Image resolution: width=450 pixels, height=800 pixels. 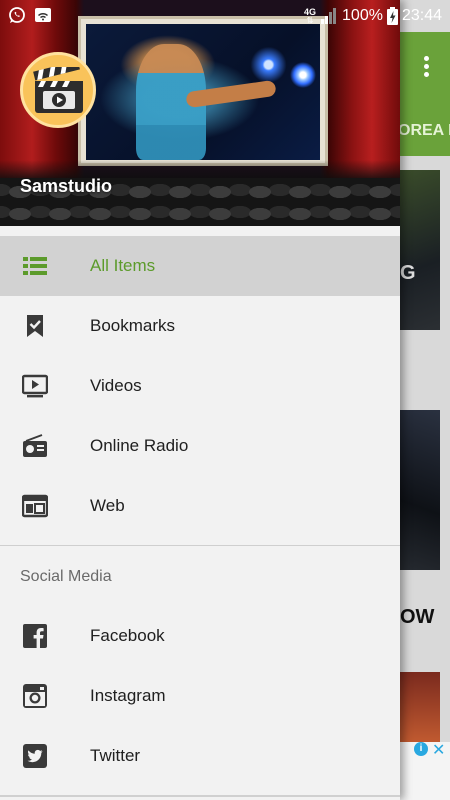 I want to click on wifi-notification-icon, so click(x=43, y=15).